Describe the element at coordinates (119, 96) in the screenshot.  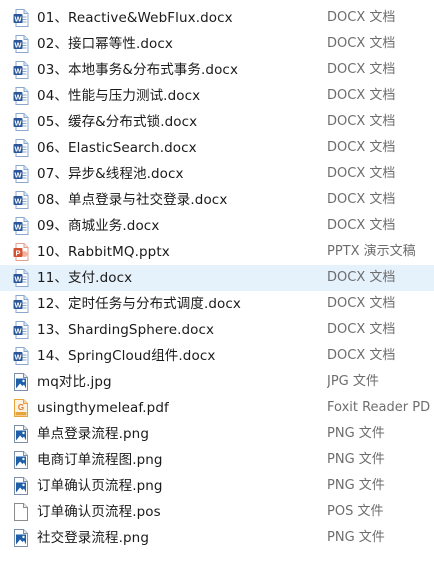
I see `file-name: 04、性能与压力测试.docx` at that location.